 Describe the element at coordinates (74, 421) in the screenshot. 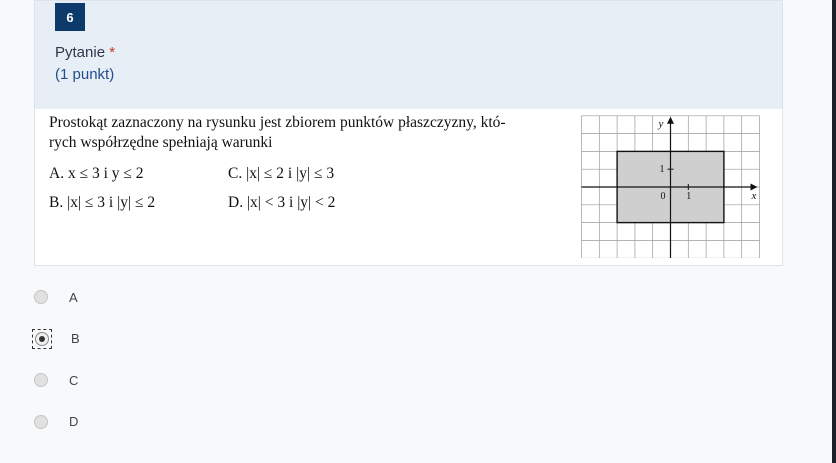

I see `answer-label: D` at that location.